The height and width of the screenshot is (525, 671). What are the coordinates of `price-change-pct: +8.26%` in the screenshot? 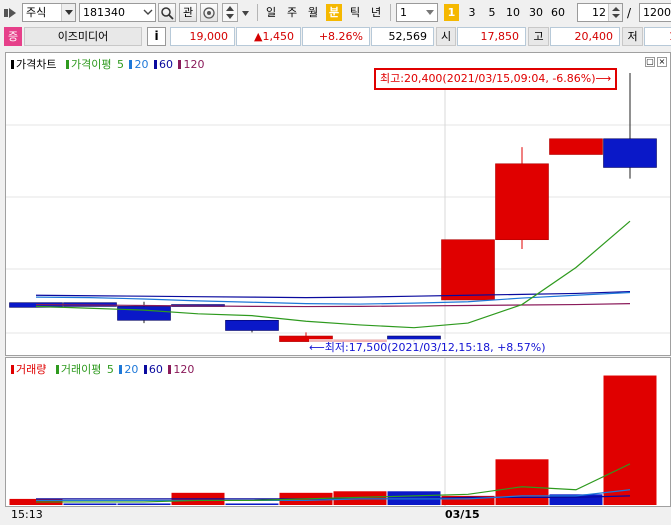 It's located at (336, 36).